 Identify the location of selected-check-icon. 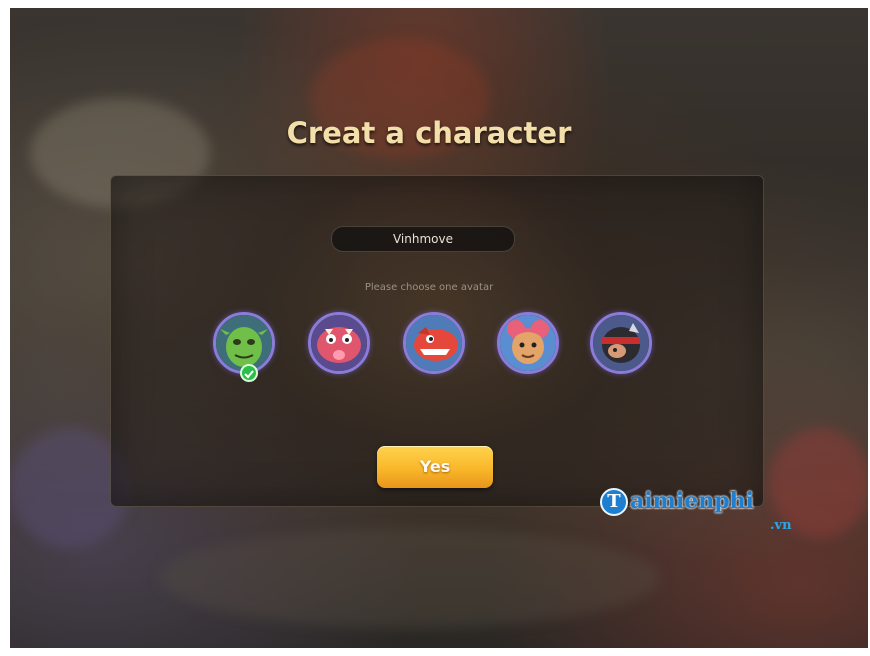
(249, 373).